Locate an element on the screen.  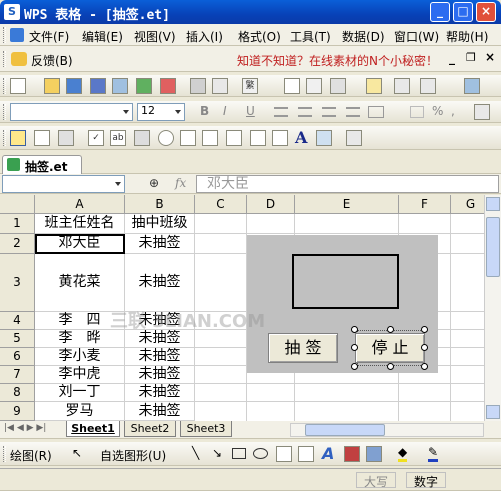
label-icon: A is located at coordinates (301, 137).